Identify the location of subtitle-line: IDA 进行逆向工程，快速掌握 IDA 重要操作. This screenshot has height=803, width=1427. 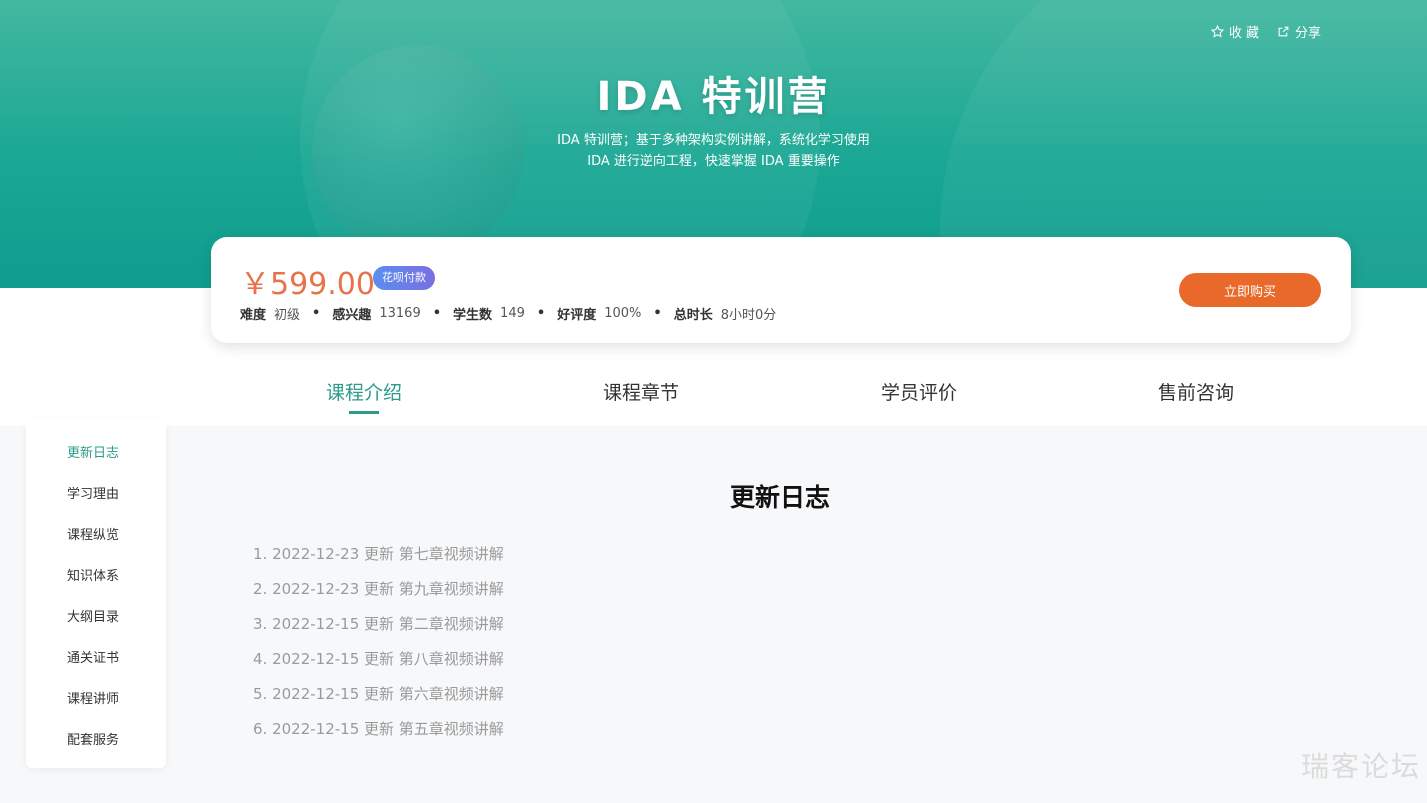
(713, 161).